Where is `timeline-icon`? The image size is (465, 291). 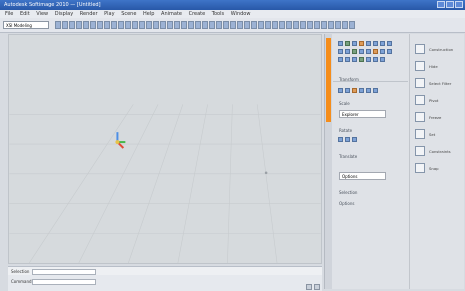 timeline-icon is located at coordinates (282, 25).